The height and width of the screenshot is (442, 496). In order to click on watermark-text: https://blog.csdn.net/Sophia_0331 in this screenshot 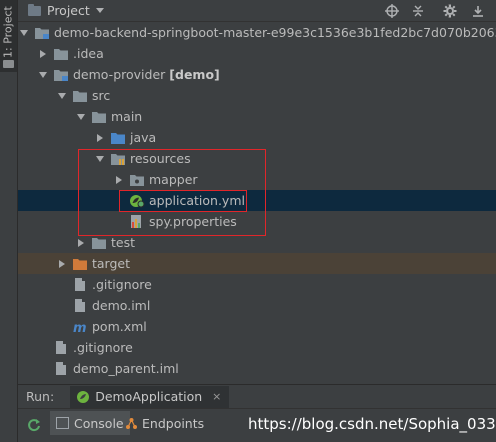, I will do `click(372, 424)`.